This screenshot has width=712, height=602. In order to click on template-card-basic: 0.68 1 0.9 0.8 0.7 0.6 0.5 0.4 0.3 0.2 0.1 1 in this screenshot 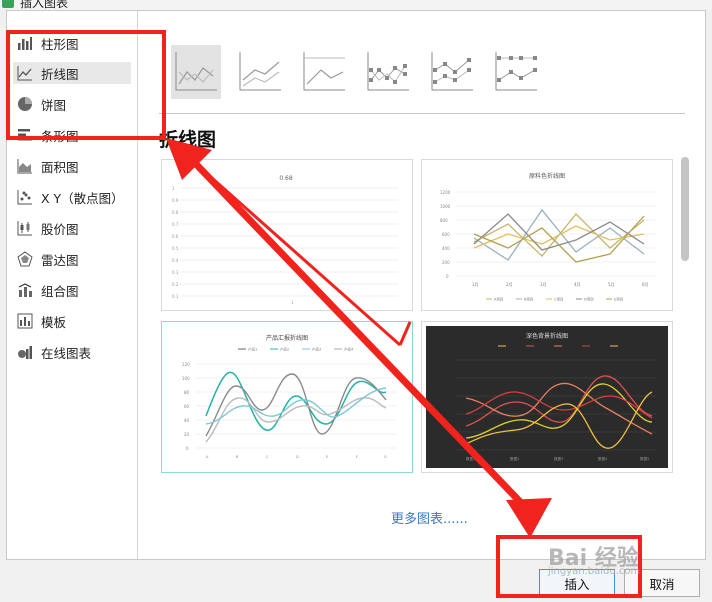, I will do `click(287, 235)`.